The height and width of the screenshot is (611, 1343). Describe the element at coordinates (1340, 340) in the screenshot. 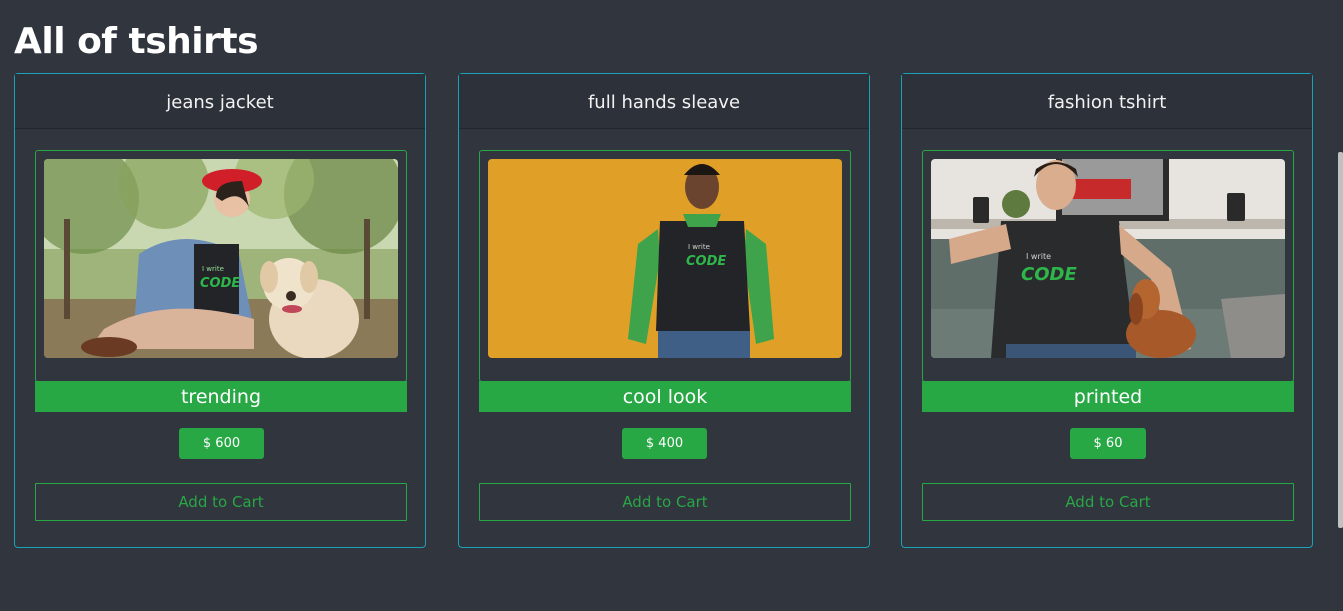

I see `vertical-scrollbar` at that location.